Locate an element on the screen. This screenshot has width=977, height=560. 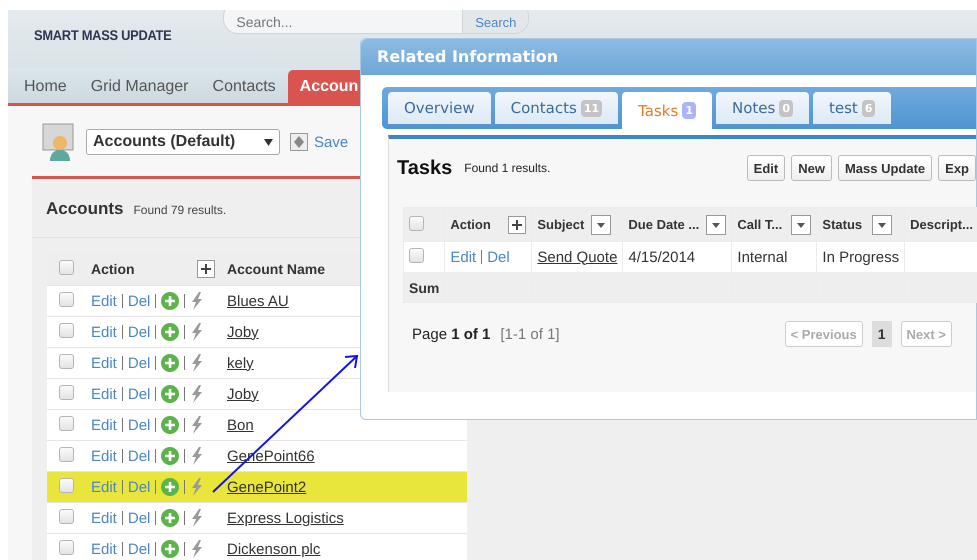
tab: Tasks 1 is located at coordinates (667, 110).